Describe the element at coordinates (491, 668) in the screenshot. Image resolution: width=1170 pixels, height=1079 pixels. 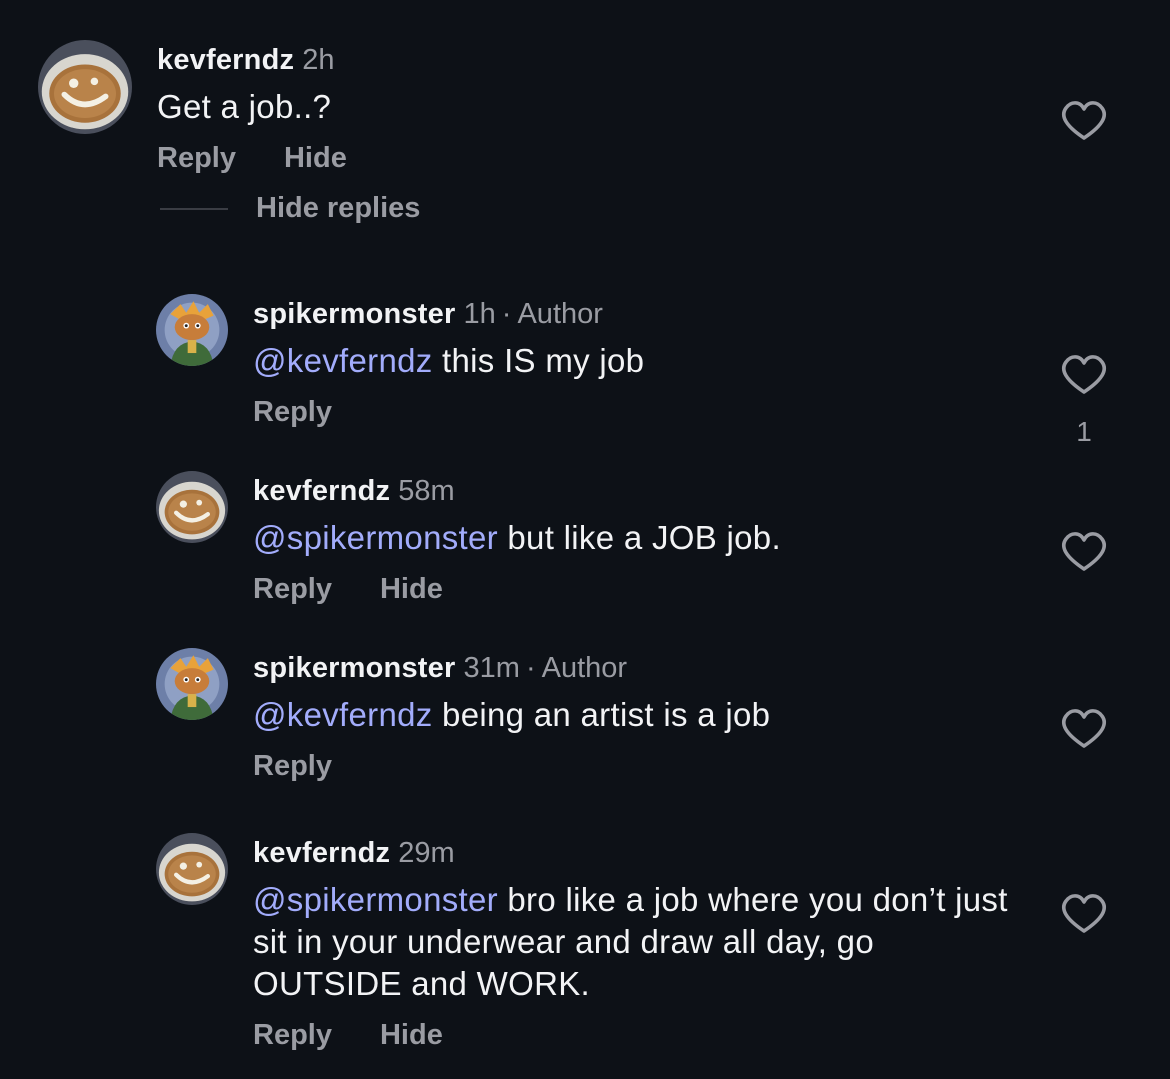
I see `timestamp: 31m` at that location.